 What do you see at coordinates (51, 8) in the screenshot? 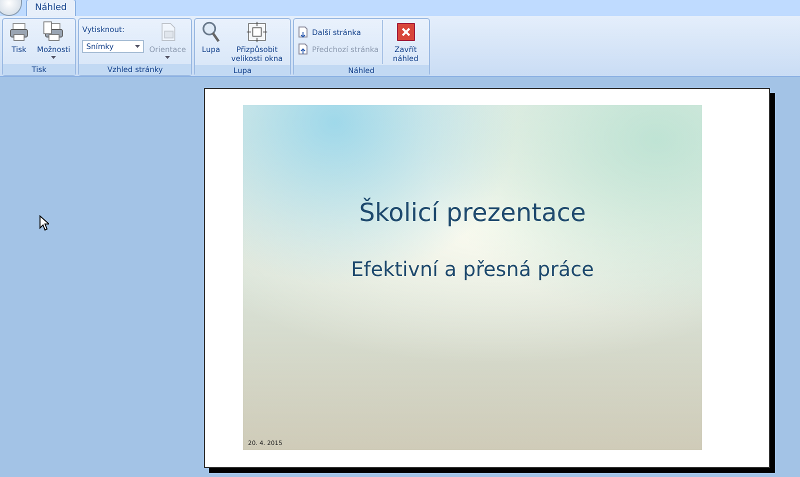
I see `ribbon-tab: Náhled` at bounding box center [51, 8].